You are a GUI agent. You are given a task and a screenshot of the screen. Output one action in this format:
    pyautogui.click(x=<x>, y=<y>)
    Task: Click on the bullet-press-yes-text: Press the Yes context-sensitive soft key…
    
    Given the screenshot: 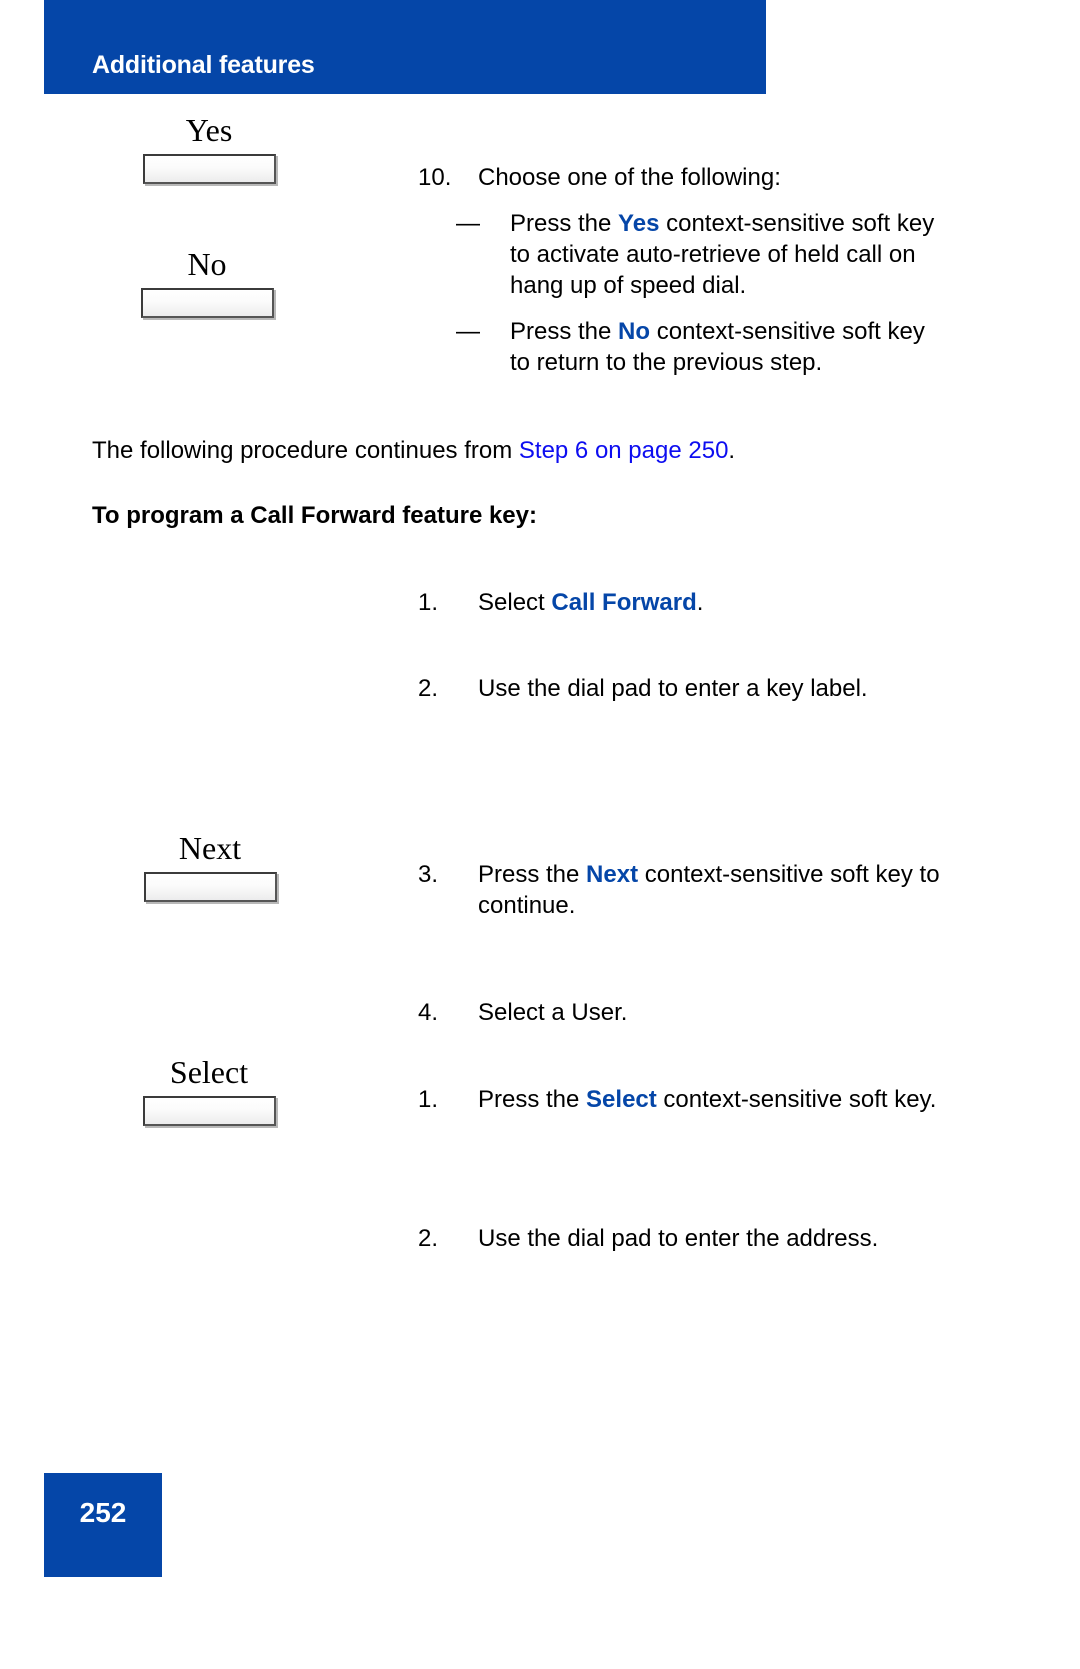 What is the action you would take?
    pyautogui.click(x=725, y=254)
    